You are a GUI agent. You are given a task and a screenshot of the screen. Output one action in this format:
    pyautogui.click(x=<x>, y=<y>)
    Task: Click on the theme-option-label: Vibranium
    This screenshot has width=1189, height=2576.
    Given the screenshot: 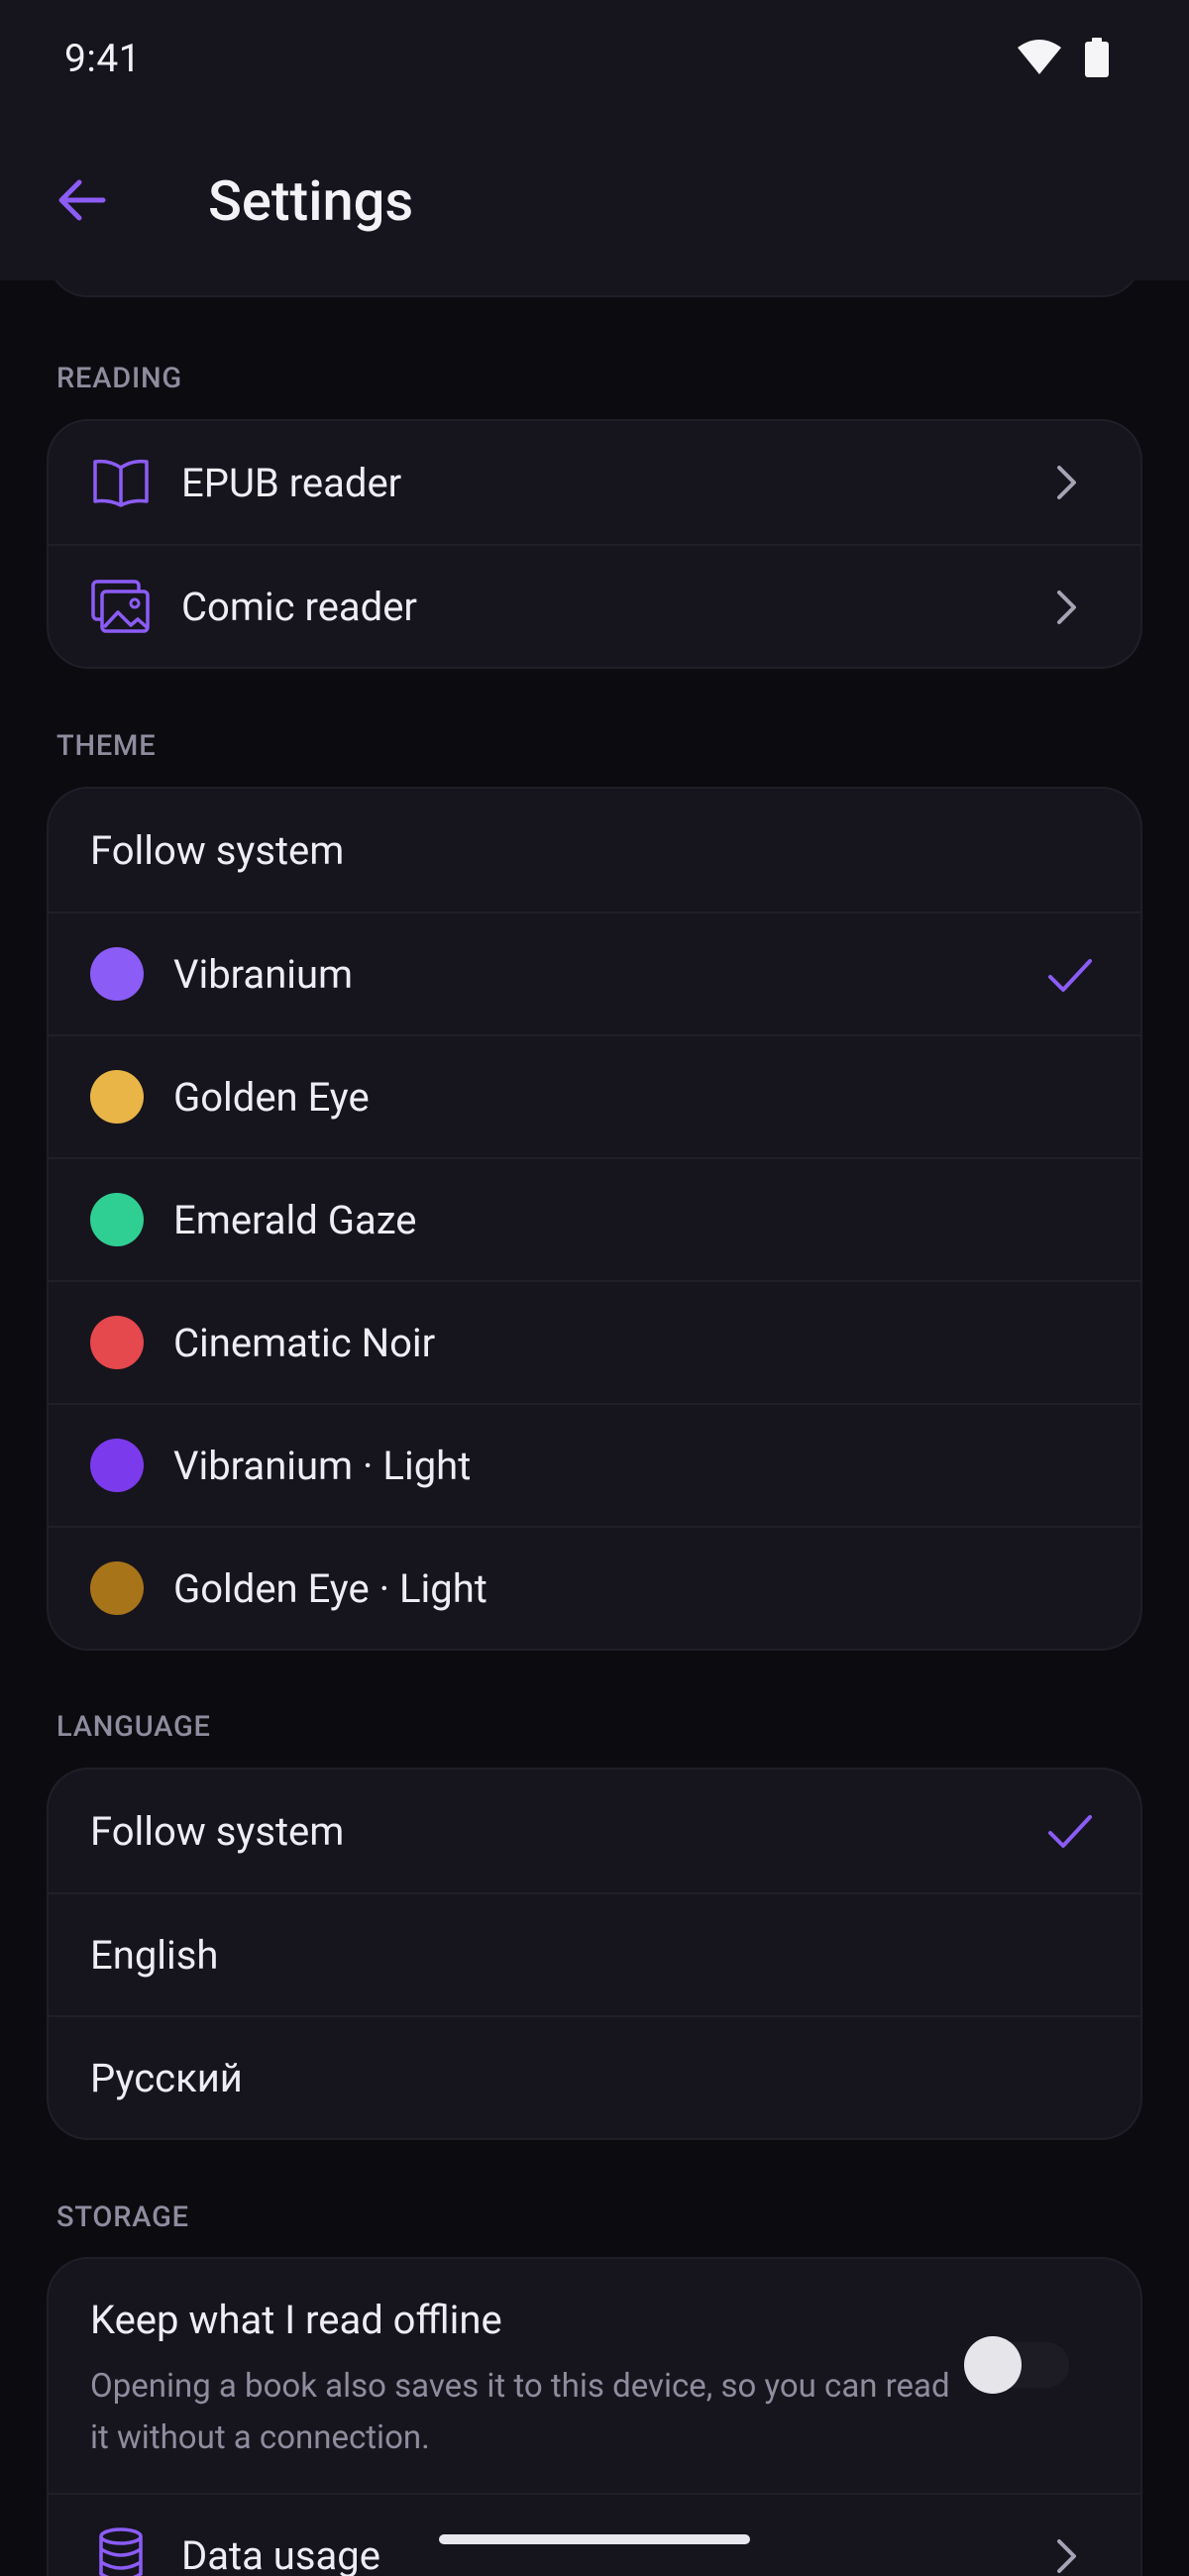 What is the action you would take?
    pyautogui.click(x=263, y=974)
    